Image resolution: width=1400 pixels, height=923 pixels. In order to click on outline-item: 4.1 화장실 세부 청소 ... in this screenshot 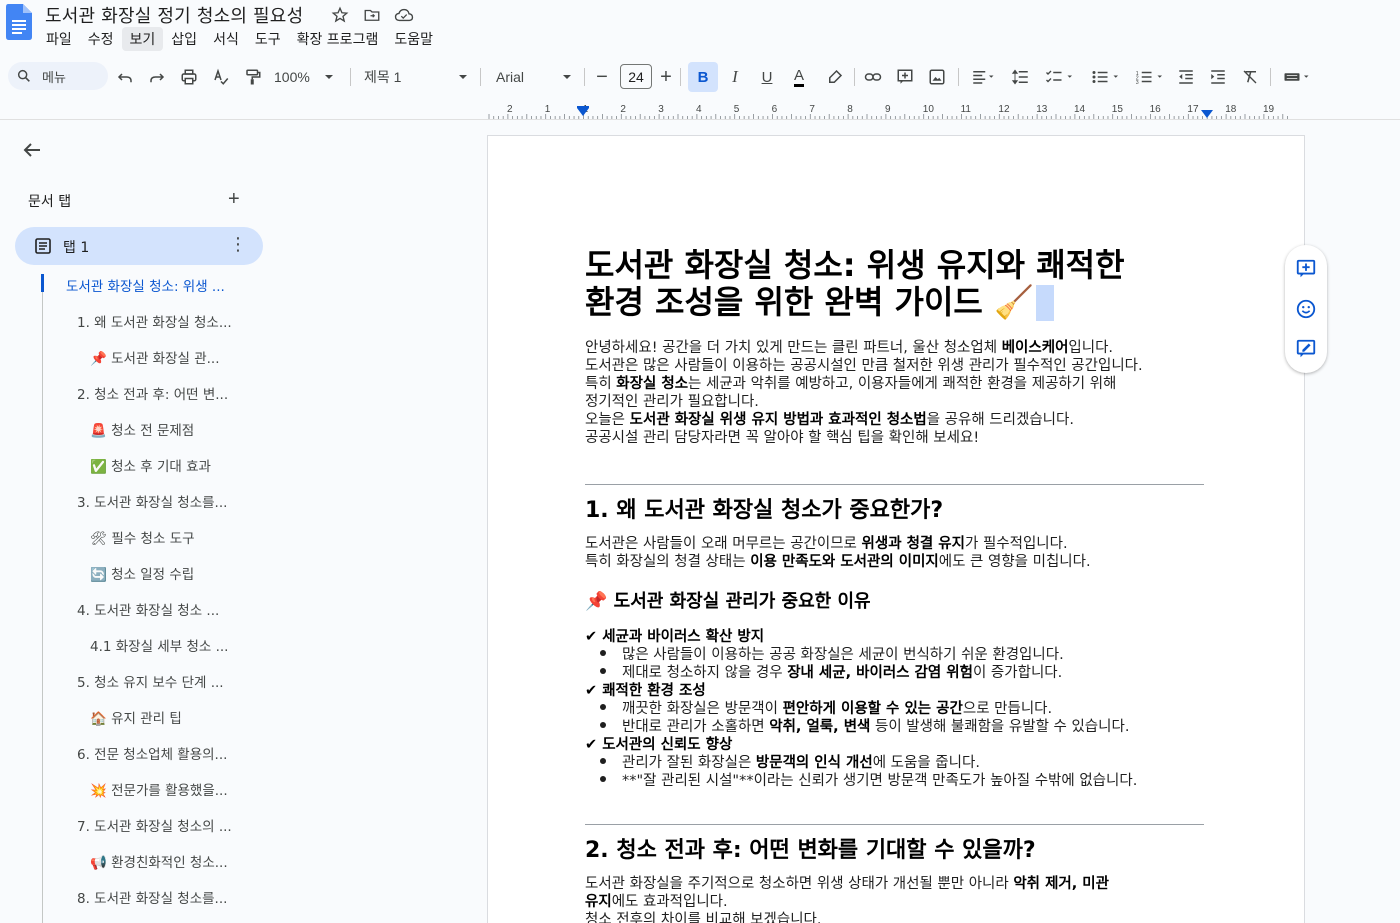, I will do `click(159, 645)`.